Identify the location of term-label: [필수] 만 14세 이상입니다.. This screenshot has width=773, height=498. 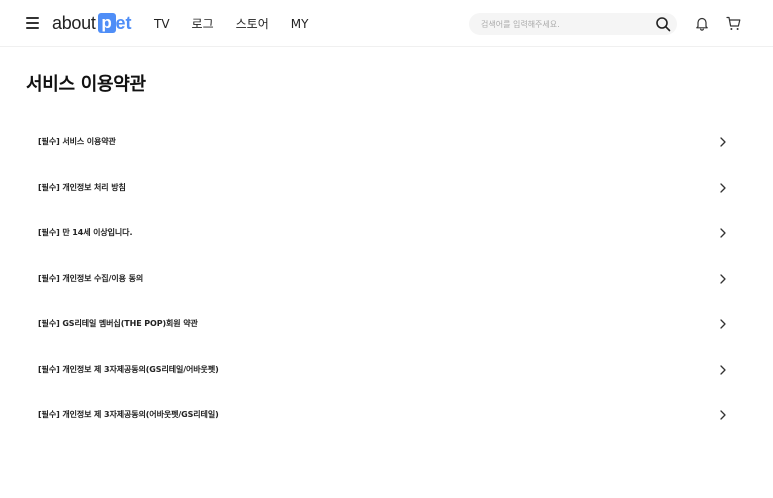
(85, 232).